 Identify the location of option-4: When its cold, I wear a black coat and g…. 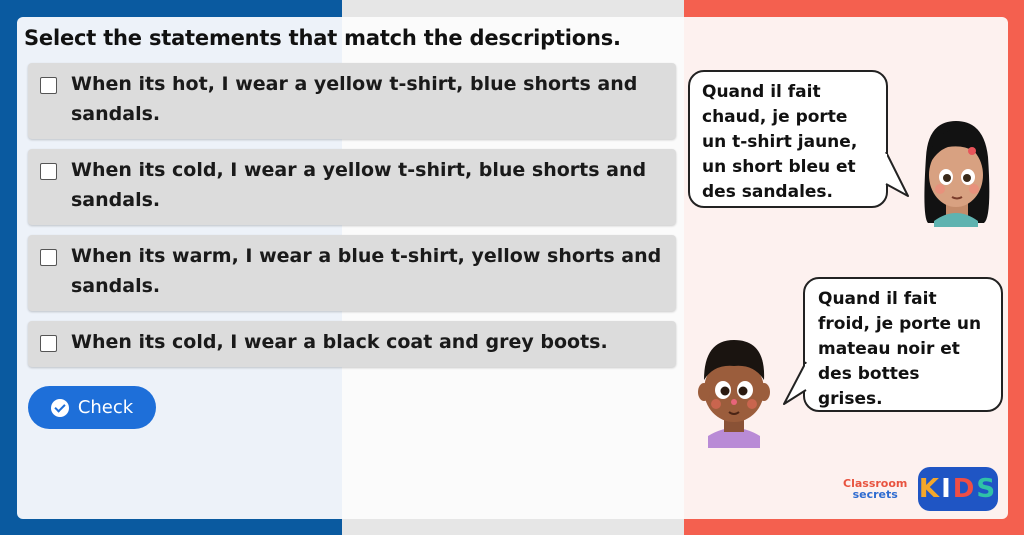
(352, 344).